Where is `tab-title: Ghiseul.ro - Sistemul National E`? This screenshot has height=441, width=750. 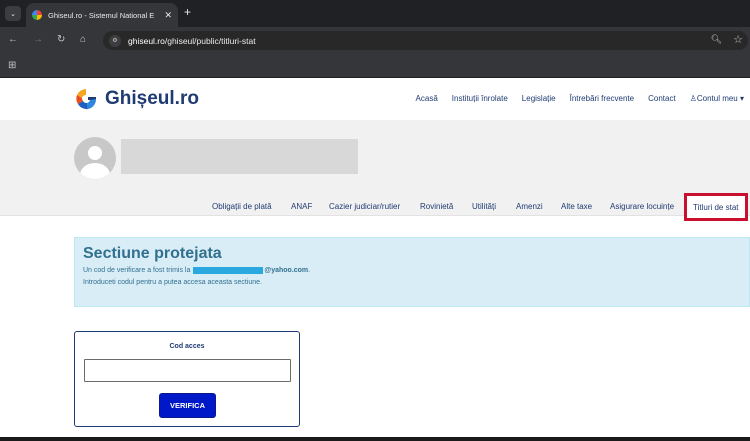 tab-title: Ghiseul.ro - Sistemul National E is located at coordinates (101, 15).